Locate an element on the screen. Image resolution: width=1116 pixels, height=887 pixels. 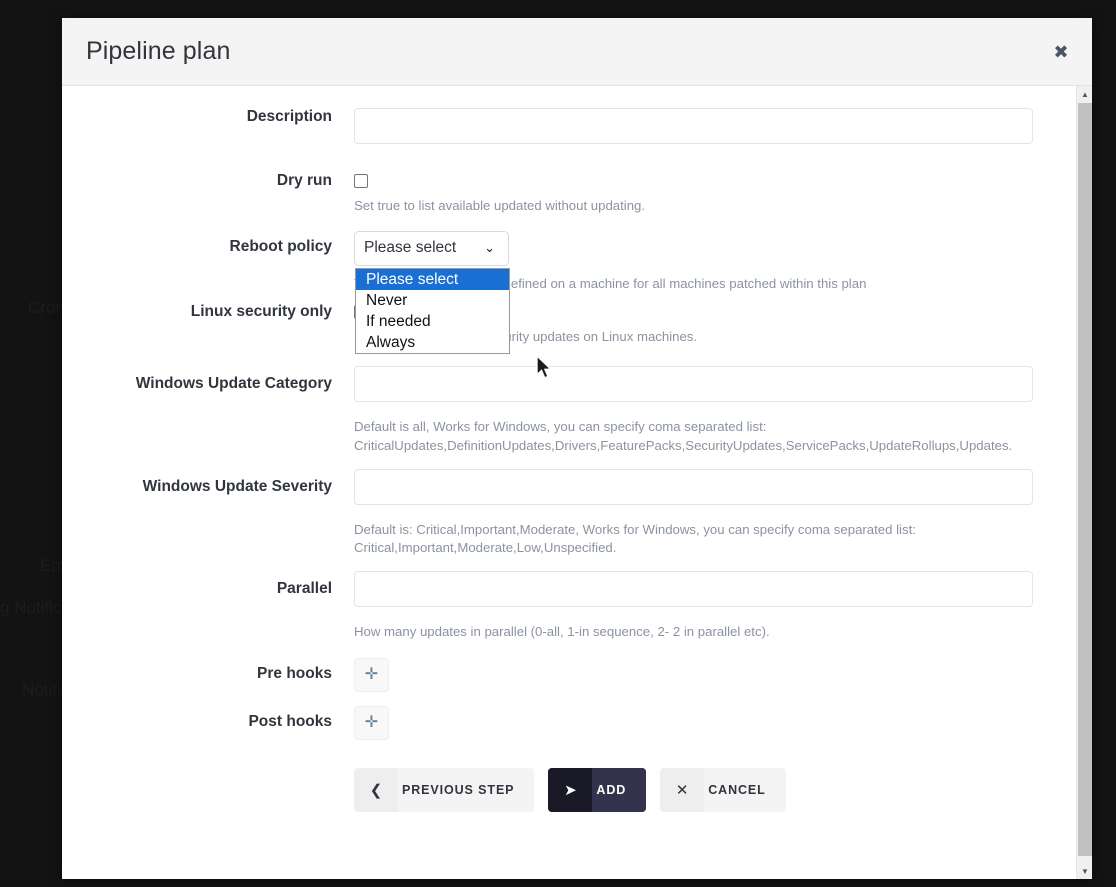
cancel-button: ✕ CANCEL is located at coordinates (723, 789).